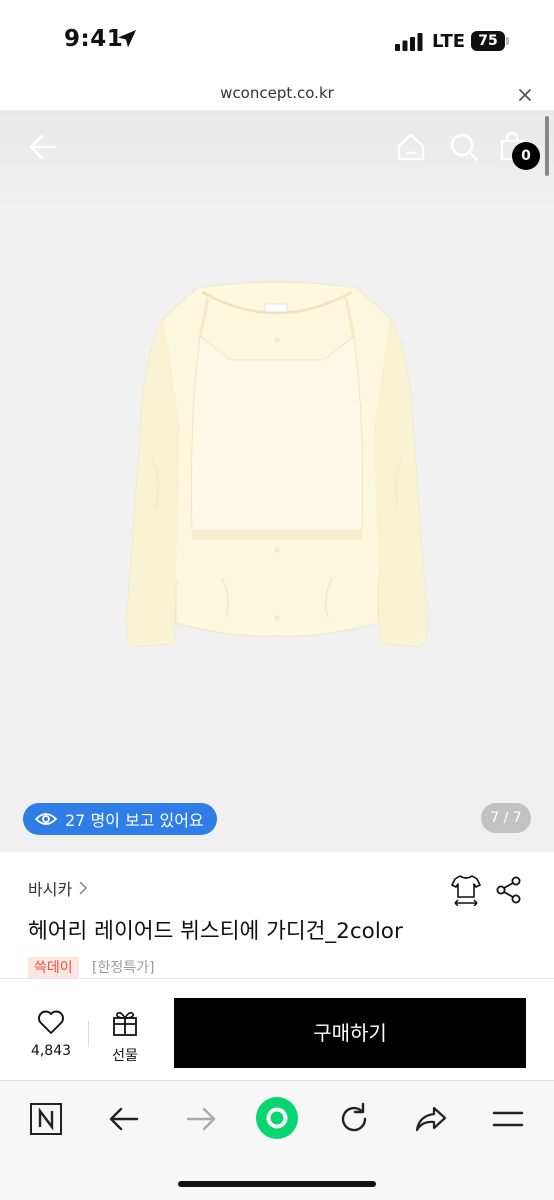  What do you see at coordinates (50, 888) in the screenshot?
I see `brand-name: 바시카` at bounding box center [50, 888].